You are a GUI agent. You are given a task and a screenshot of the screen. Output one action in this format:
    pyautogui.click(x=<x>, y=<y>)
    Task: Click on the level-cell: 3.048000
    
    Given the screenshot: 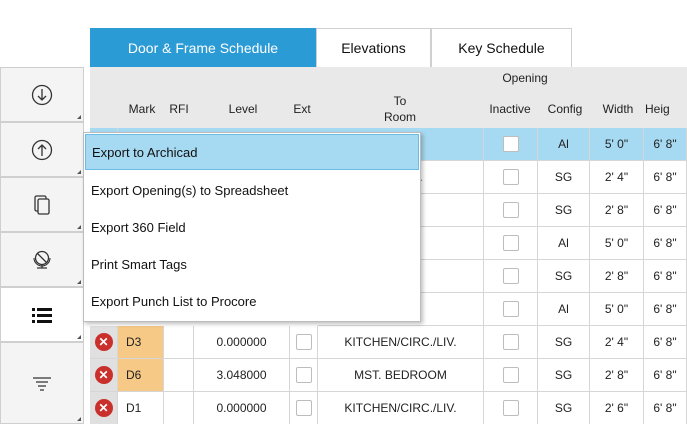 What is the action you would take?
    pyautogui.click(x=242, y=375)
    